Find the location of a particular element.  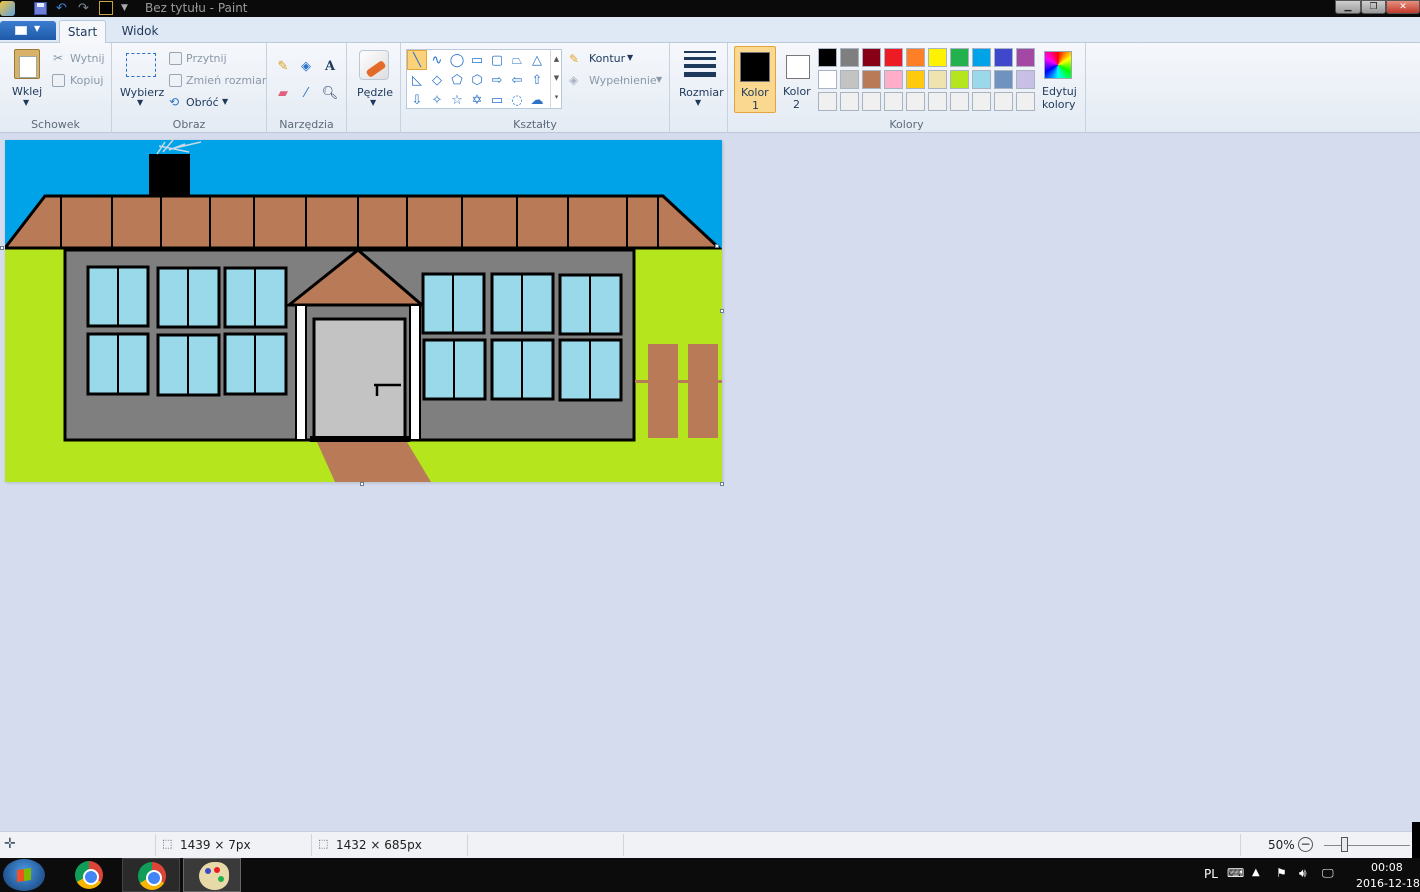

shape-rounded-rectangle-icon: ▢ is located at coordinates (497, 60).